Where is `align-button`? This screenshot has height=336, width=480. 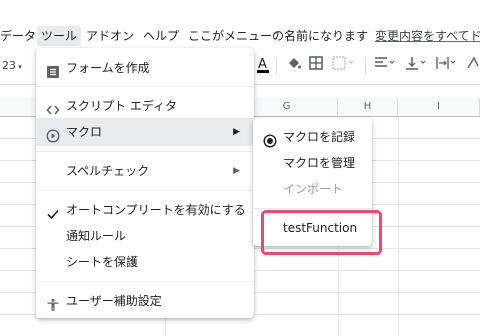 align-button is located at coordinates (385, 63).